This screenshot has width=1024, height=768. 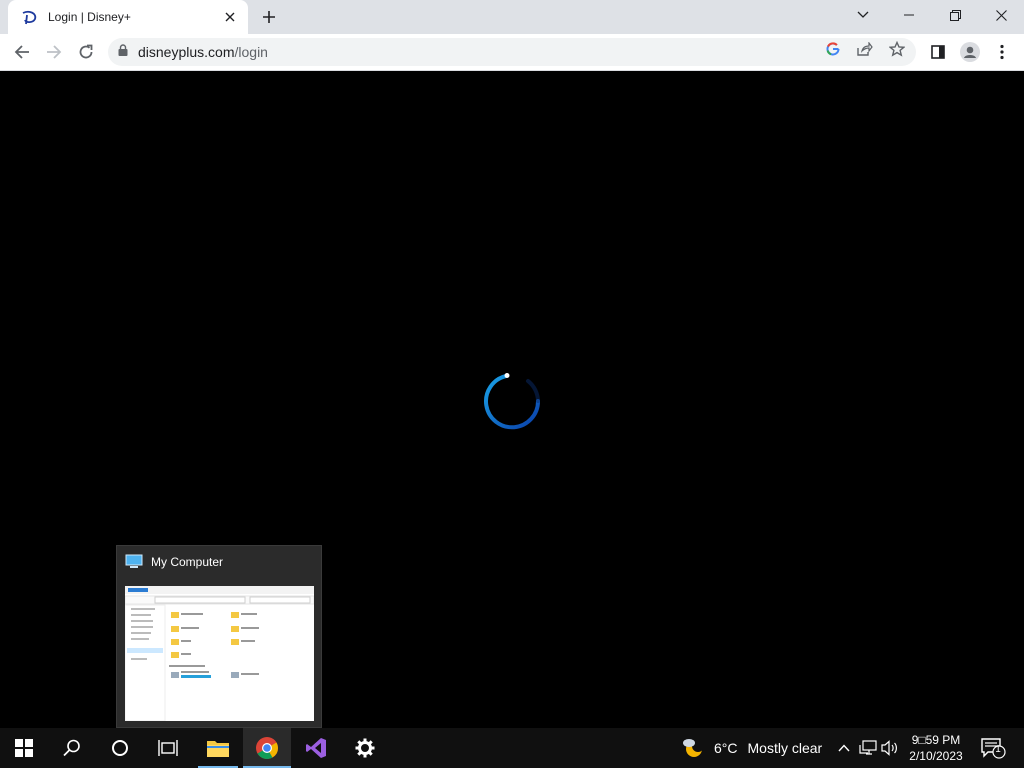 I want to click on url-path: /login, so click(x=251, y=52).